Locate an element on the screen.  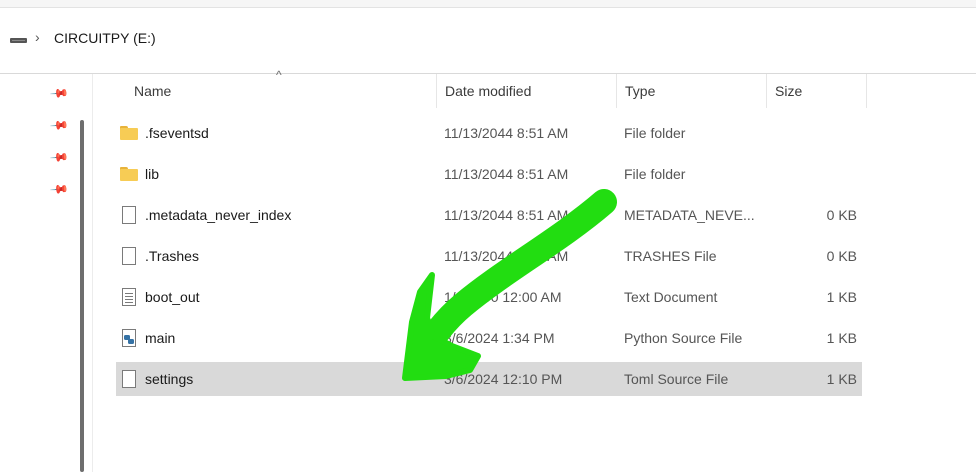
file-name-cell: .Trashes is located at coordinates (172, 256).